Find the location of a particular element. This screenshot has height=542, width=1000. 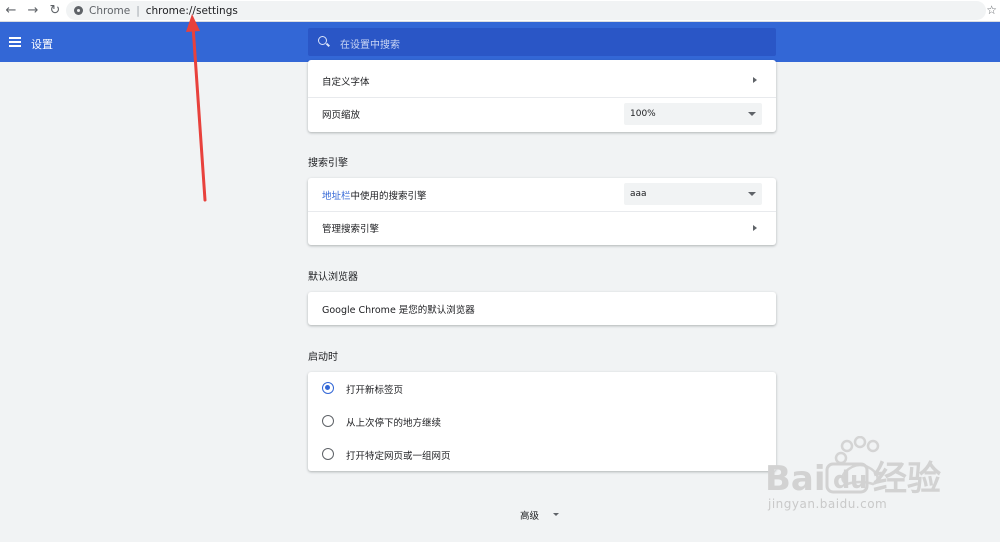

search-engine-select: aaa is located at coordinates (693, 194).